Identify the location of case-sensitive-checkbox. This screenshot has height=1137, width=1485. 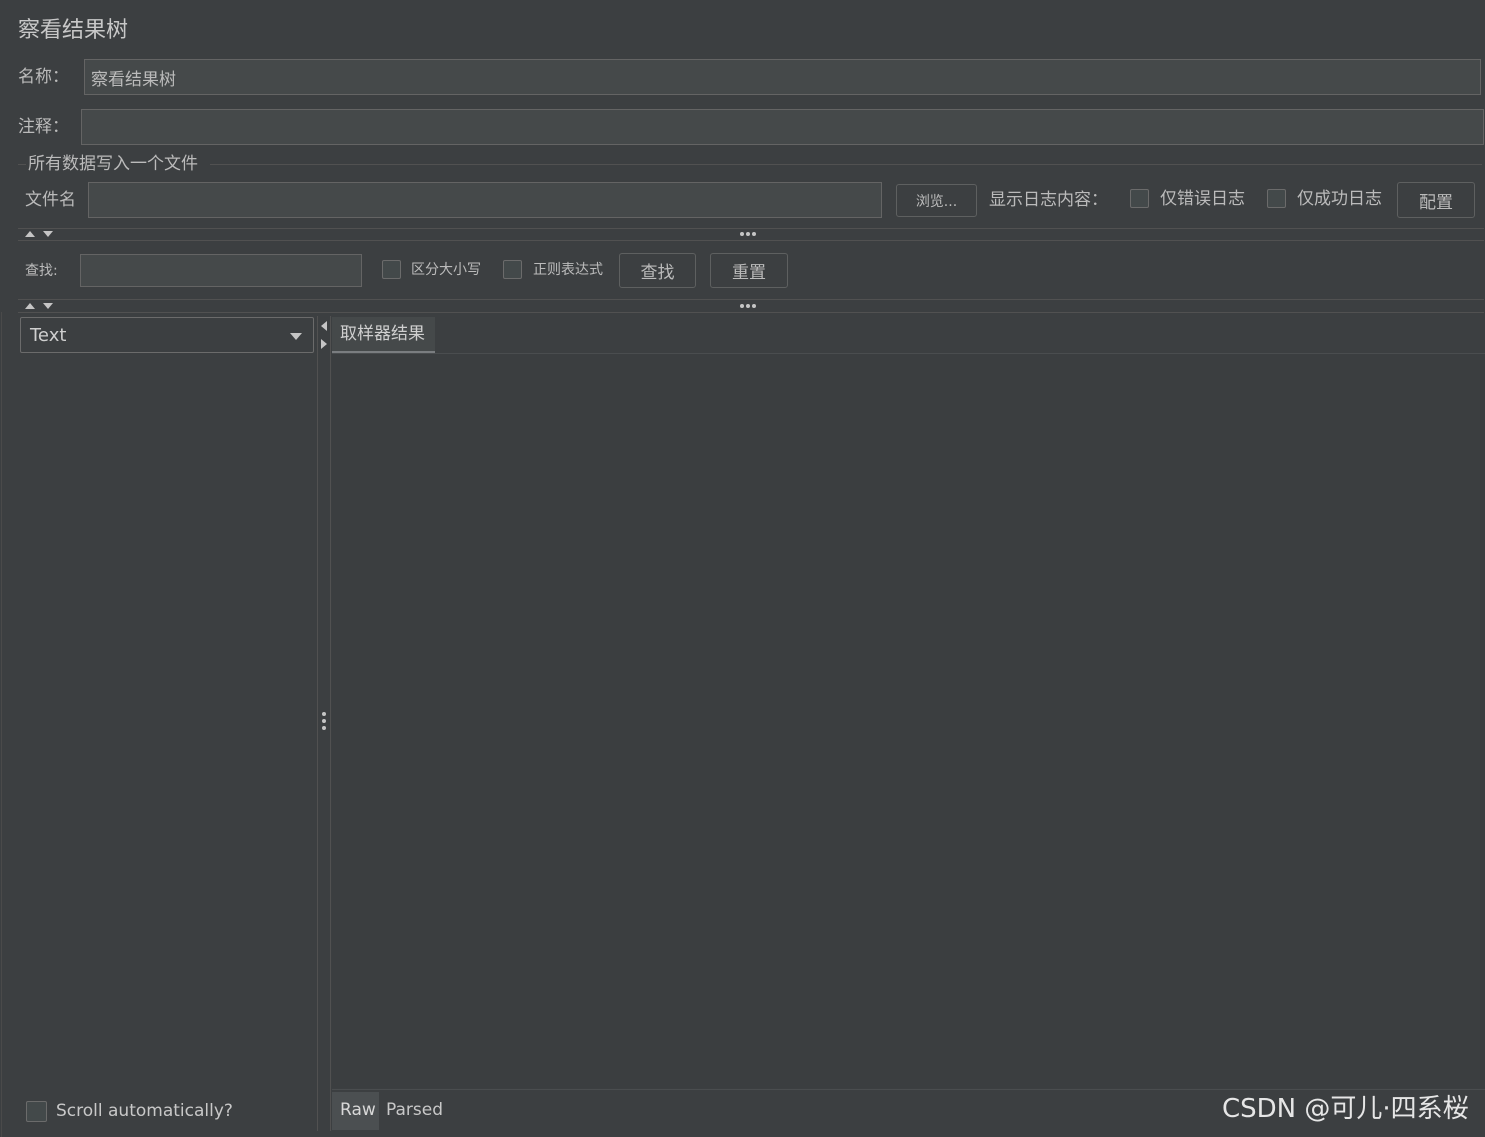
(391, 269).